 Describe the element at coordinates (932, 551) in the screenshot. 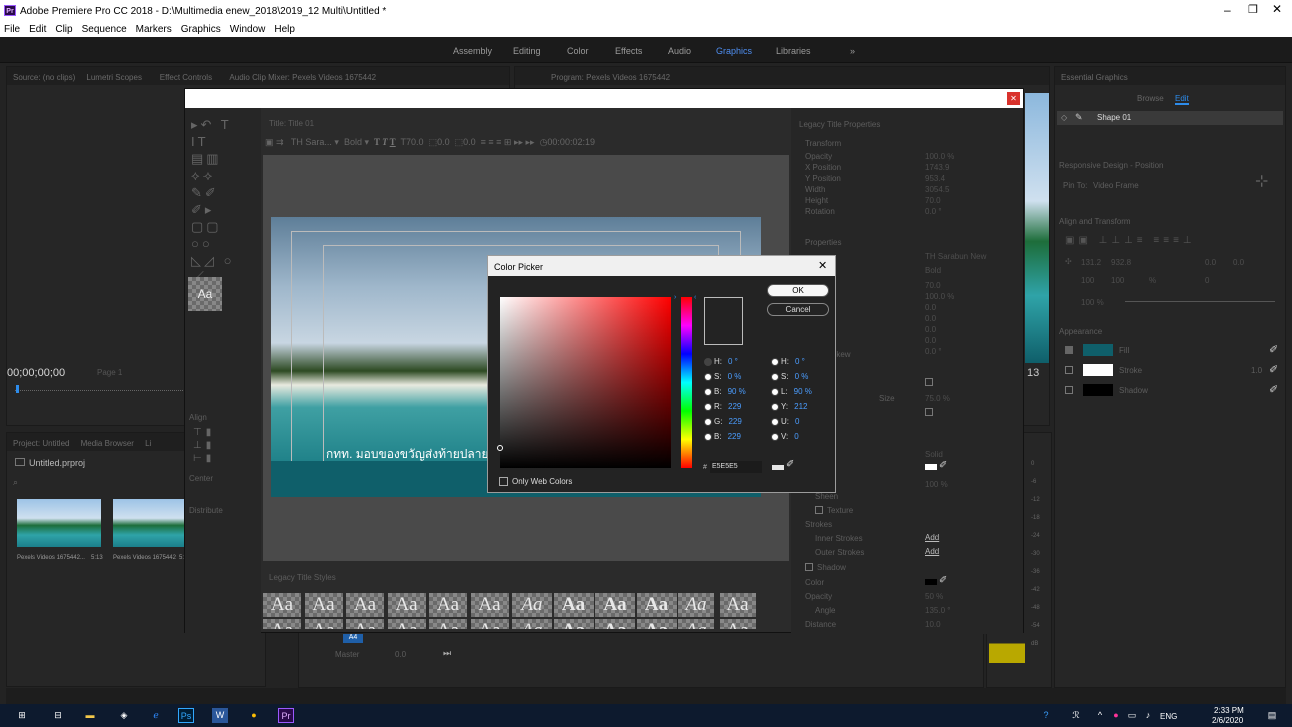

I see `add-outer-stroke-link: Add` at that location.